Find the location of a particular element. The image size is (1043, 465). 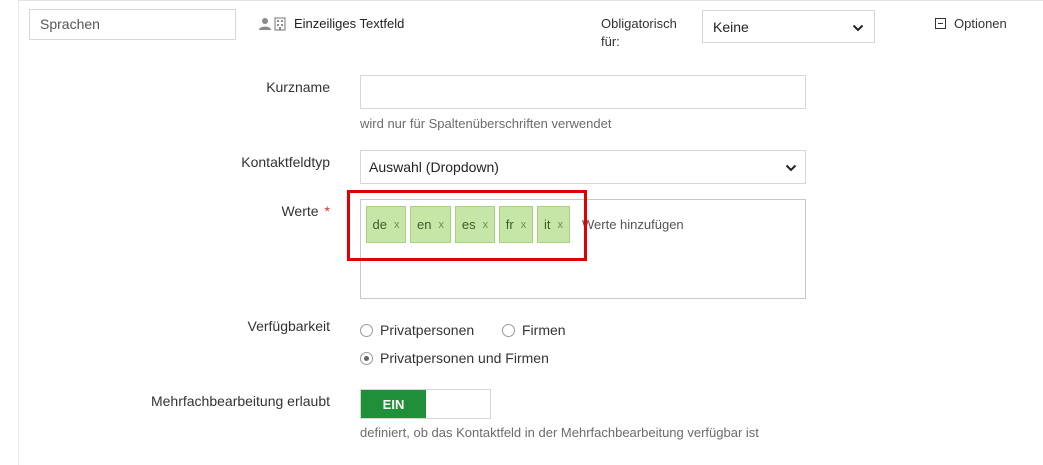

person-building-icon is located at coordinates (272, 23).